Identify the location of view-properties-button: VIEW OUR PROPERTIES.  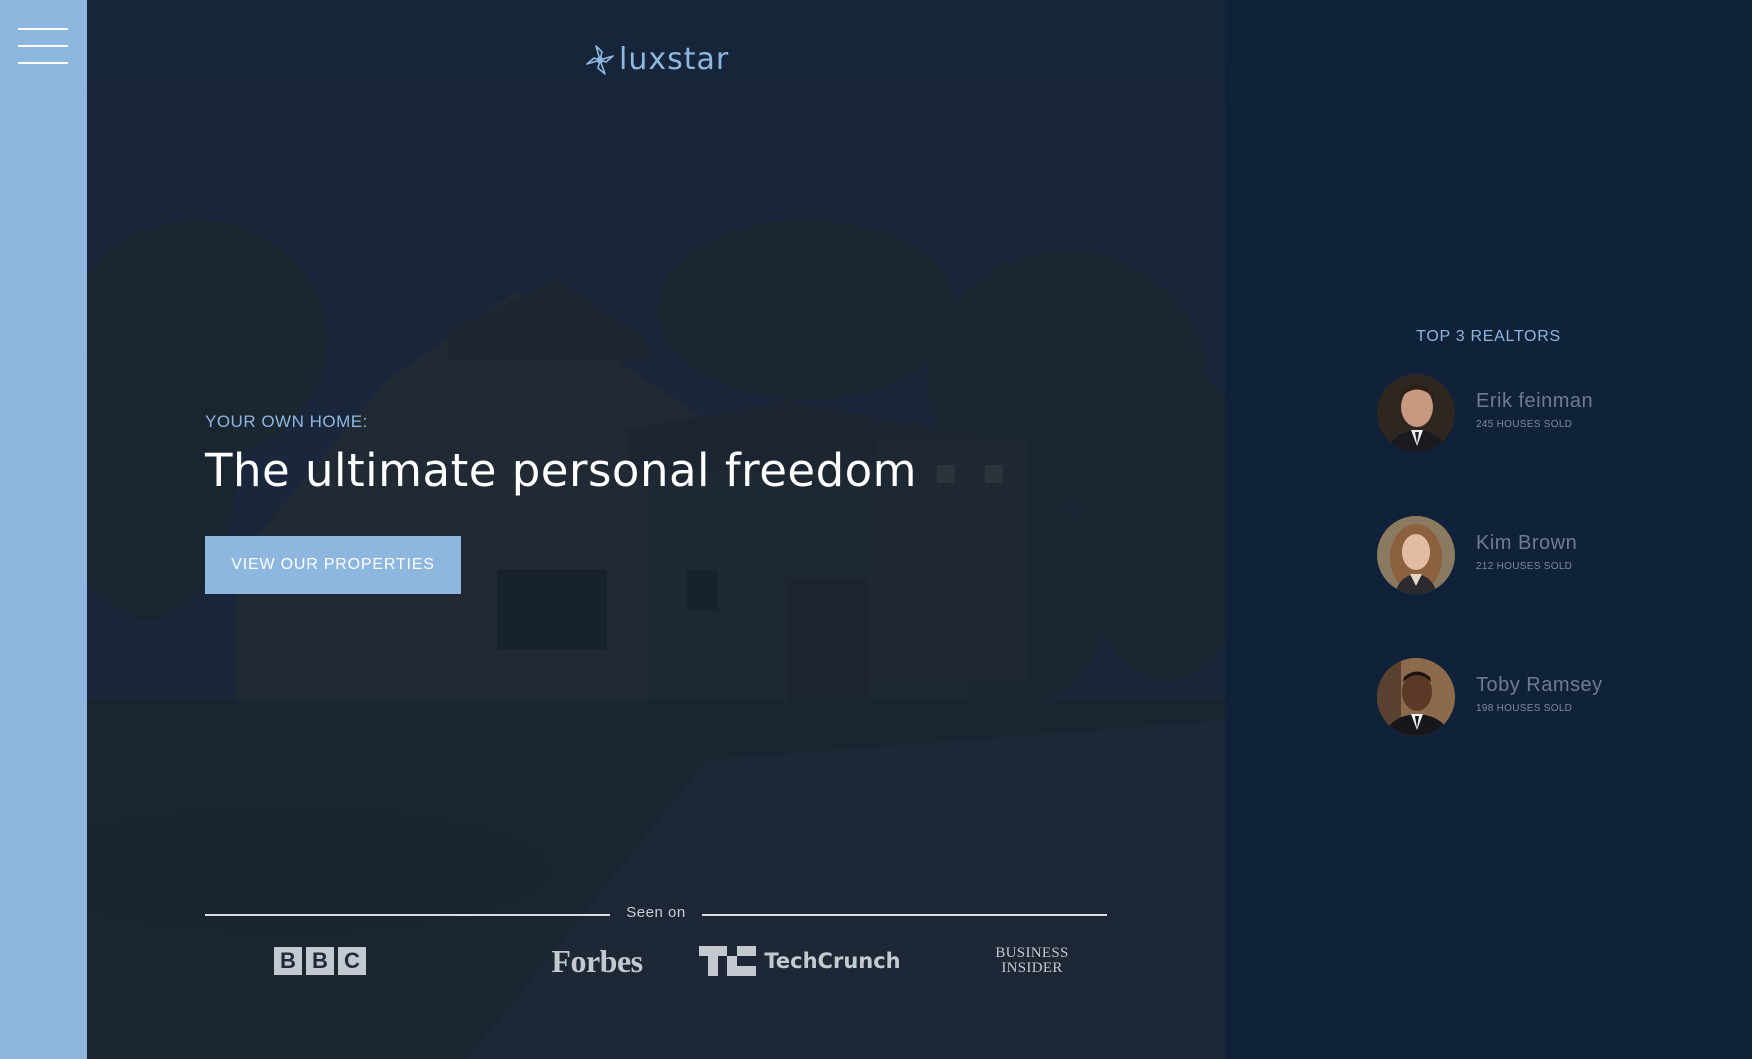
(333, 565).